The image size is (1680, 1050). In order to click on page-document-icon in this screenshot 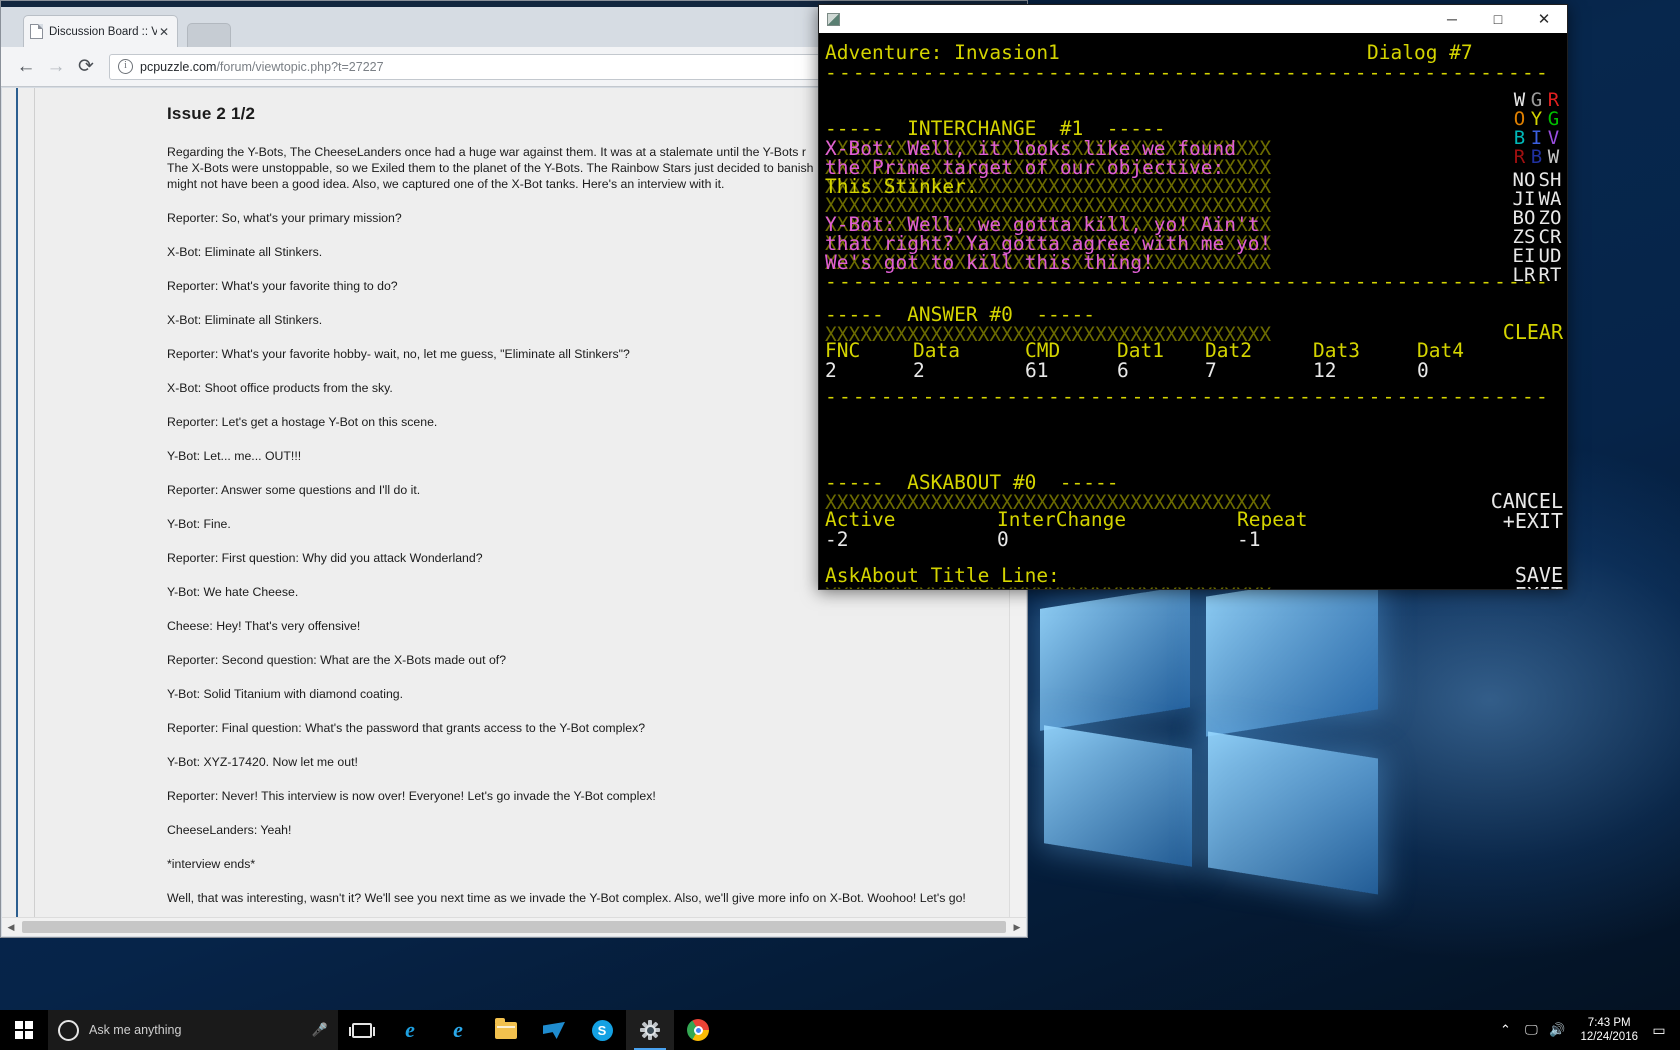, I will do `click(36, 31)`.